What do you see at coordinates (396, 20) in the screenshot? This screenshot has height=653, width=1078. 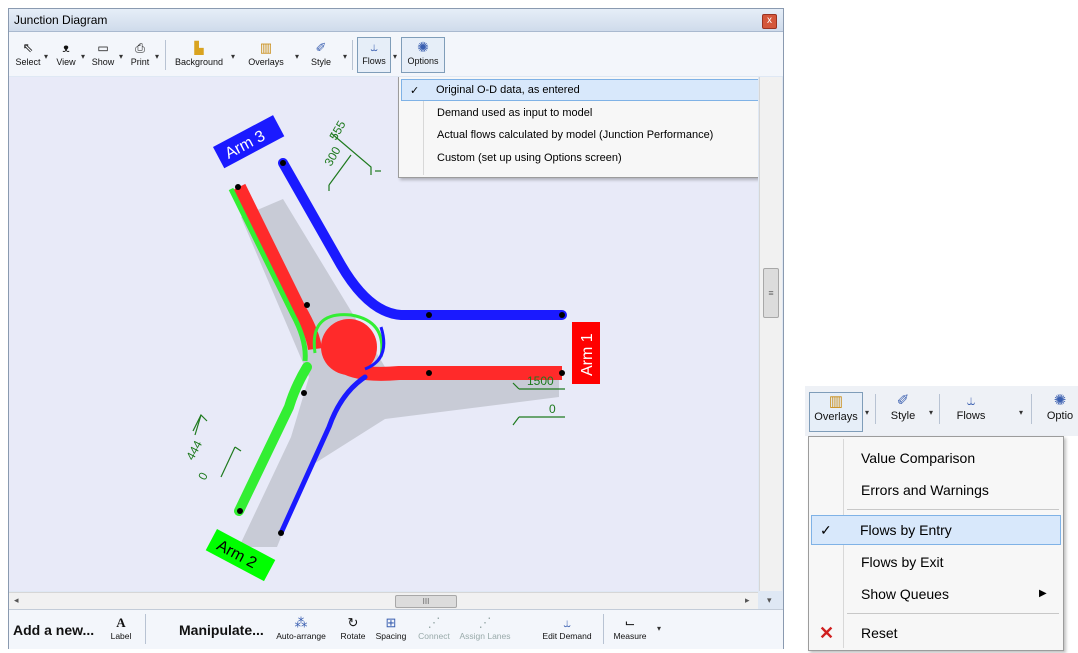 I see `title-bar: Junction Diagram x` at bounding box center [396, 20].